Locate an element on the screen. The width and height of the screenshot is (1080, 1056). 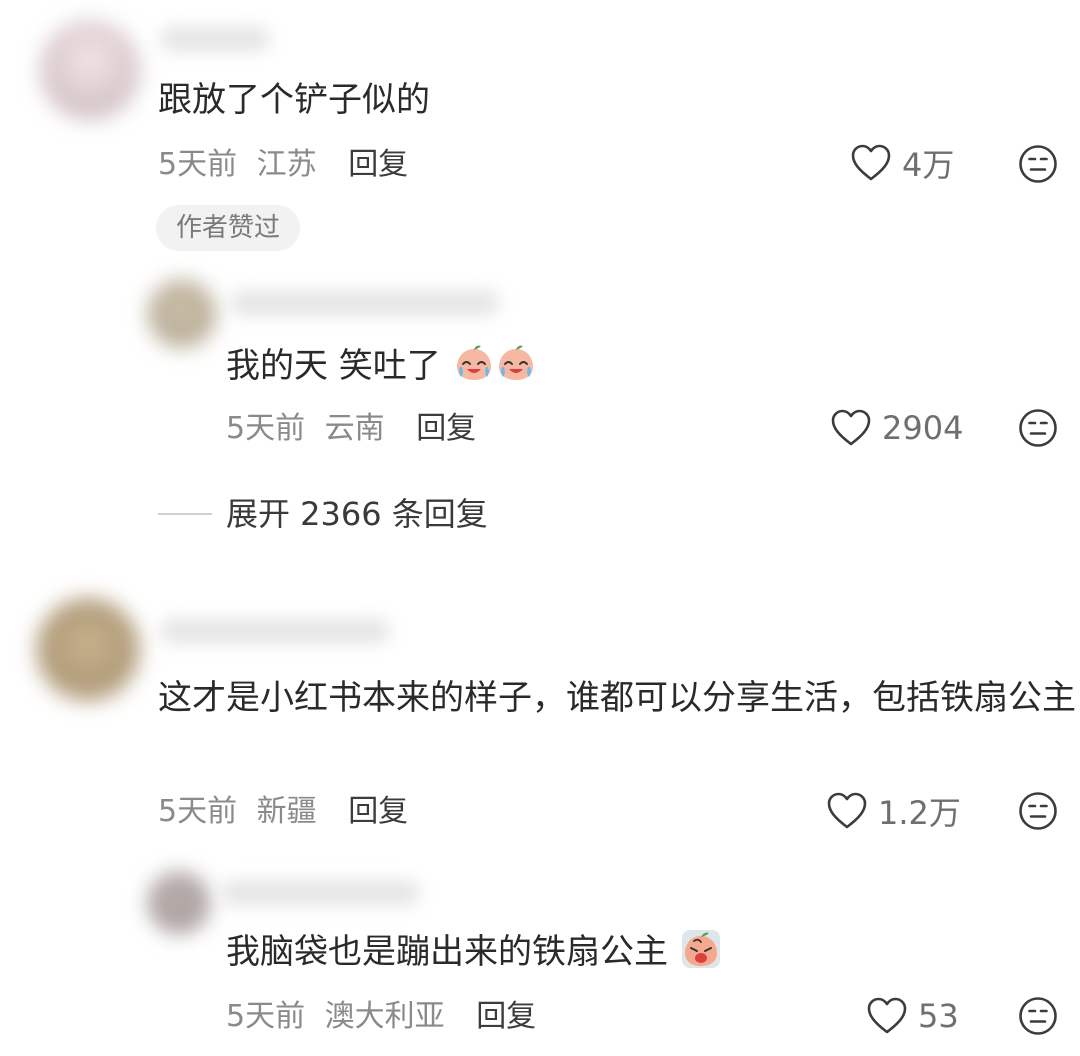
reply-meta: 5天前 云南 回复 is located at coordinates (351, 429).